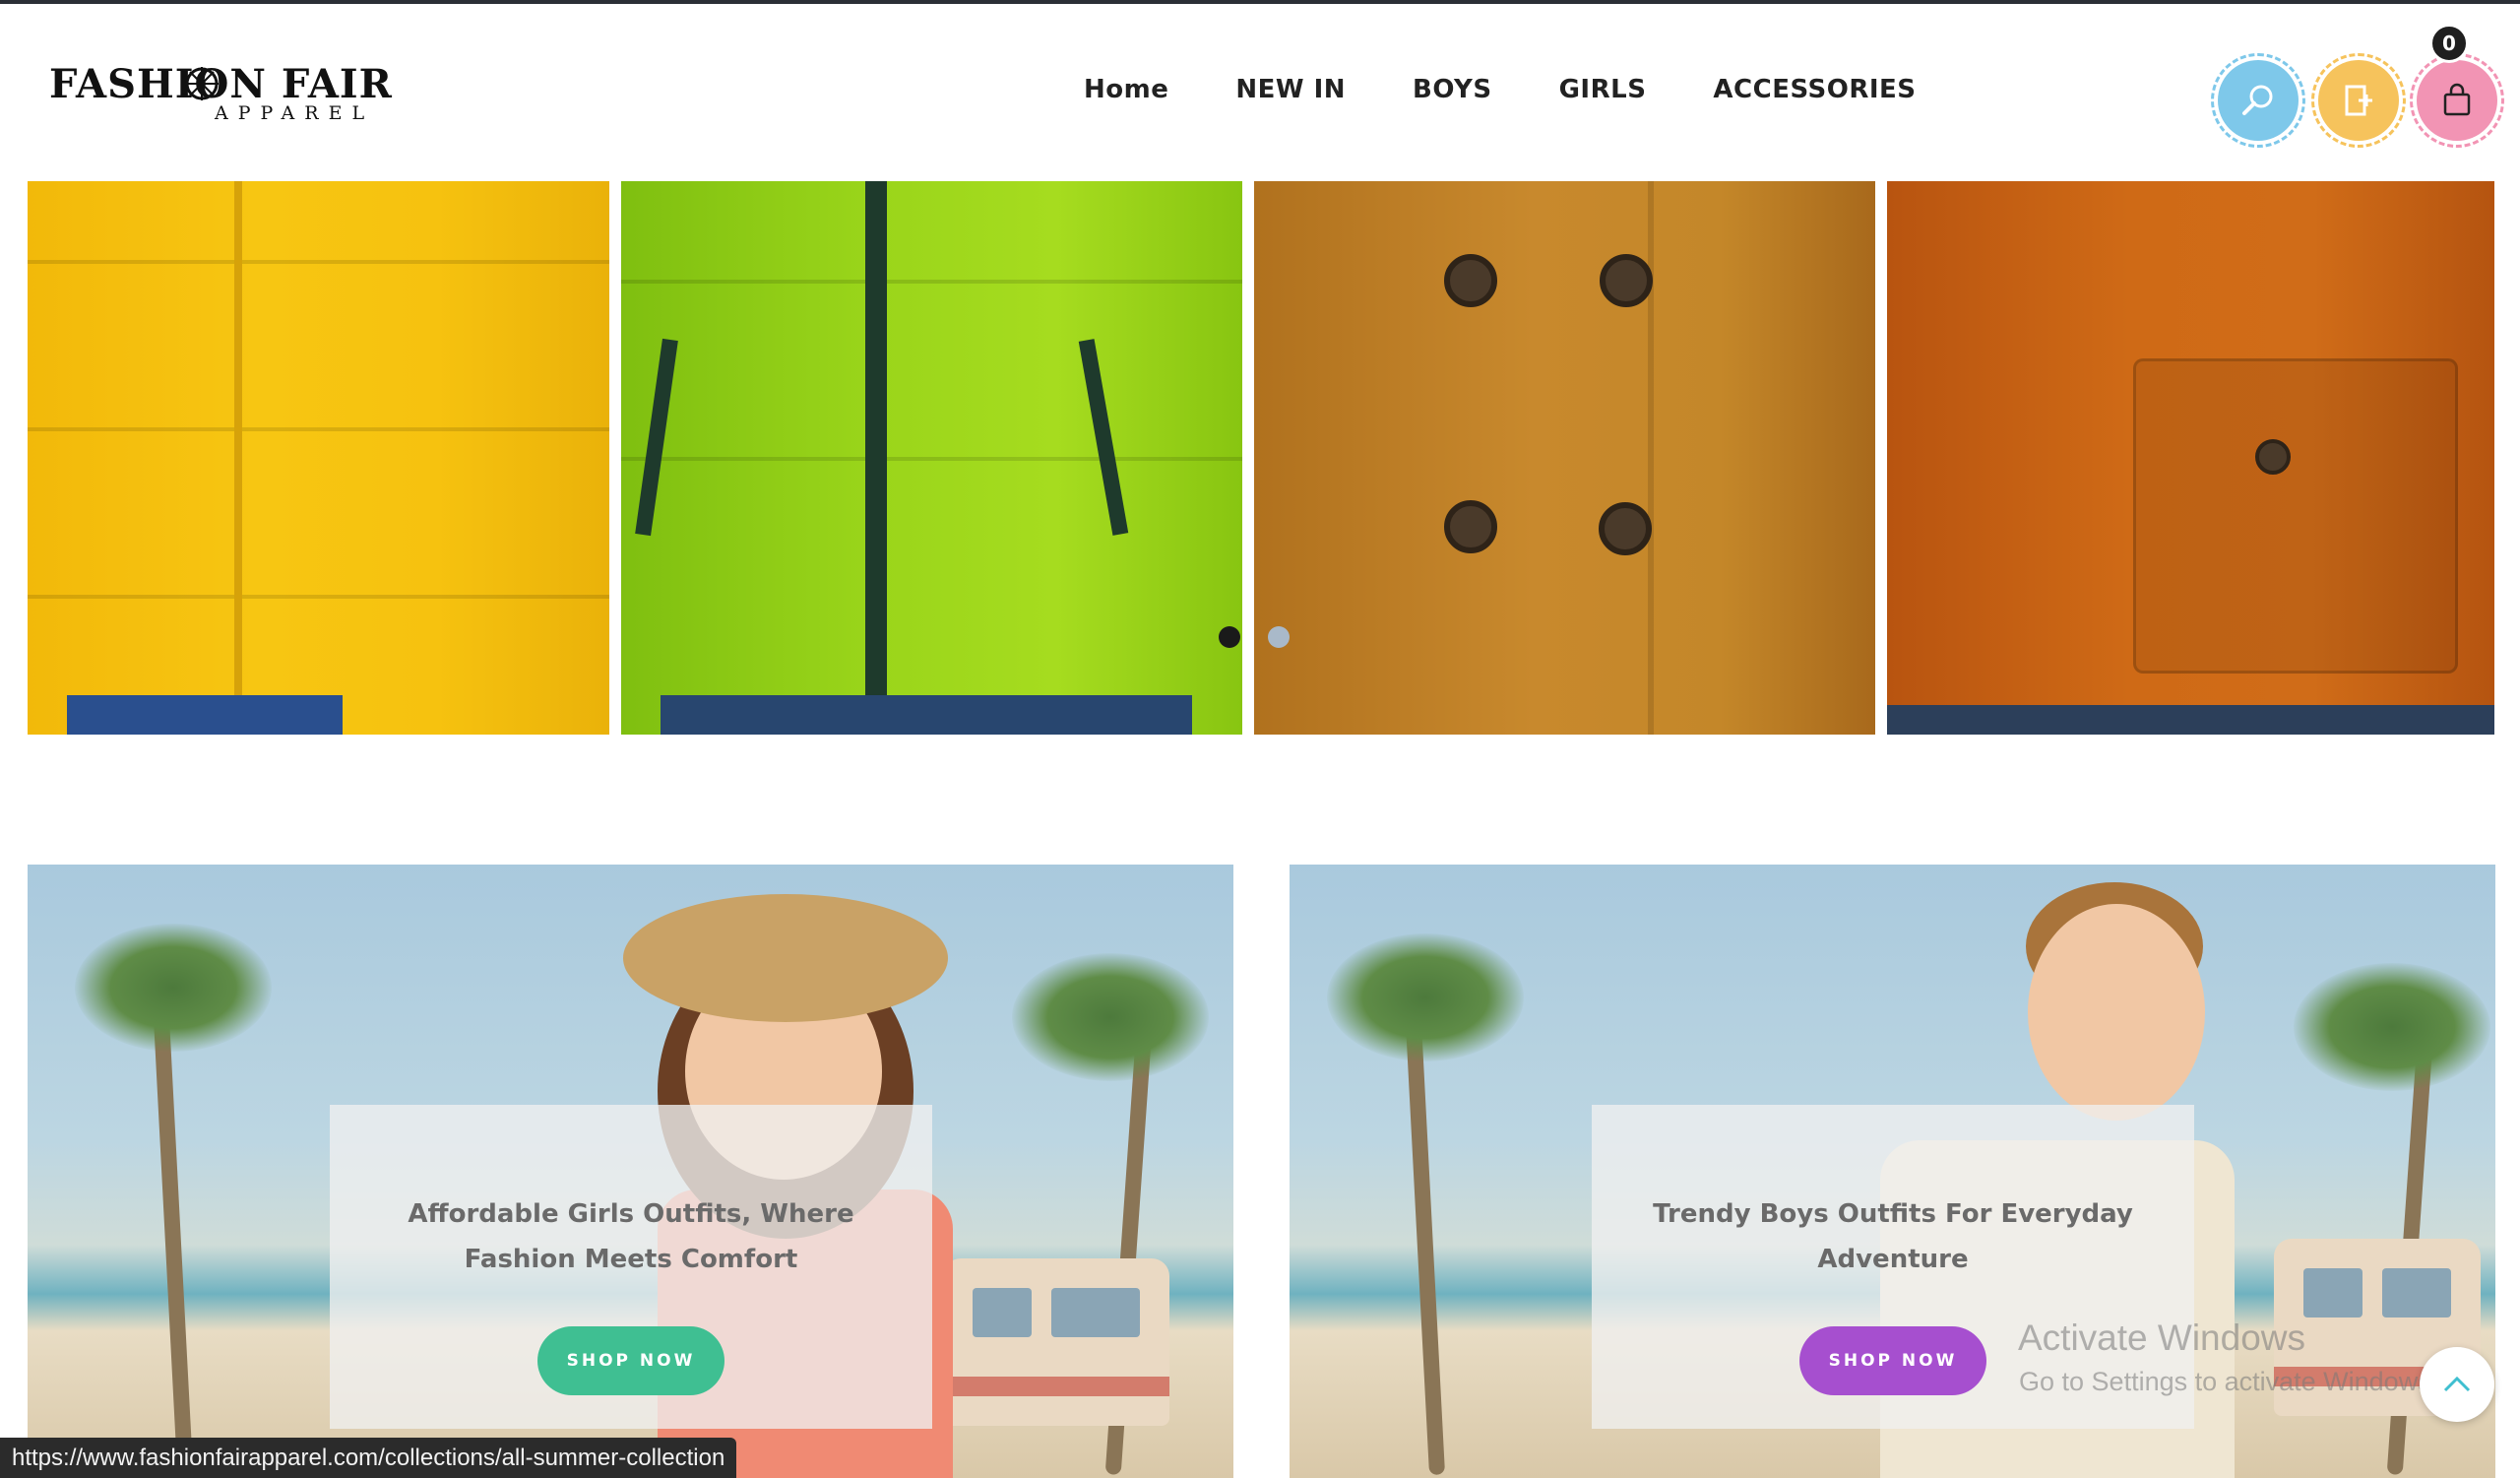 The height and width of the screenshot is (1478, 2520). I want to click on nav-item-girls: GIRLS, so click(1603, 89).